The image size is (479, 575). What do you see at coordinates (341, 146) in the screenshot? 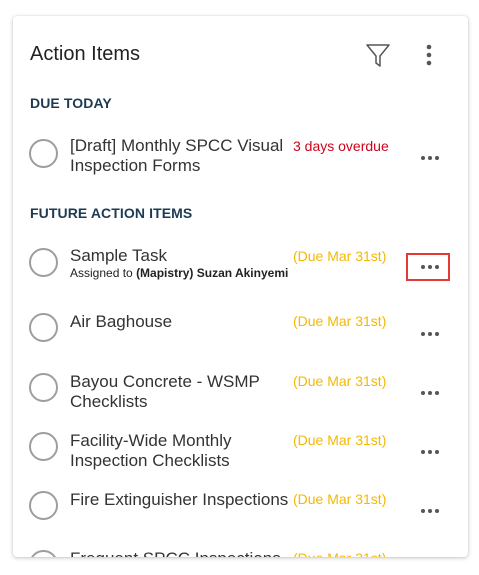
I see `due-label: 3 days overdue` at bounding box center [341, 146].